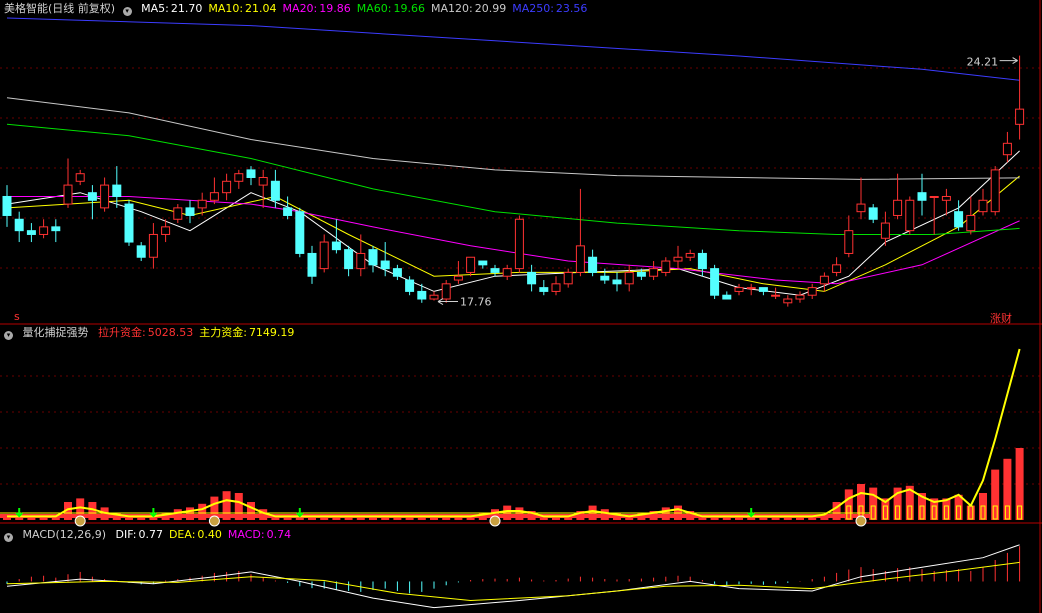 The image size is (1042, 613). What do you see at coordinates (533, 8) in the screenshot?
I see `ma-legend-item-label: MA250:` at bounding box center [533, 8].